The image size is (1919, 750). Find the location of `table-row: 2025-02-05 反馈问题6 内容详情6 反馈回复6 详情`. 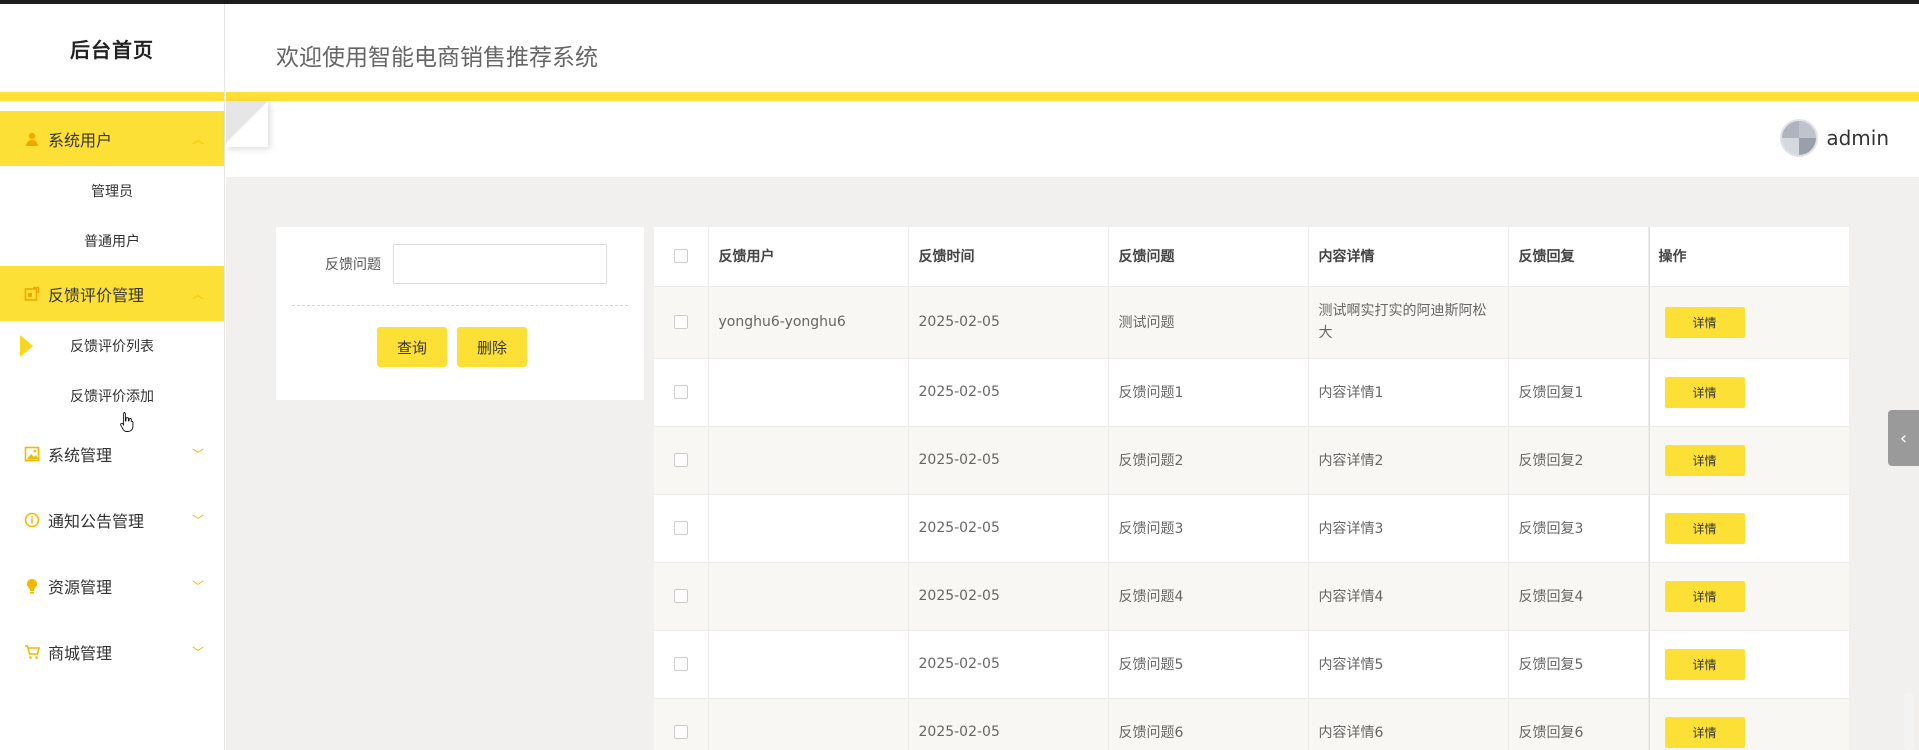

table-row: 2025-02-05 反馈问题6 内容详情6 反馈回复6 详情 is located at coordinates (1251, 724).